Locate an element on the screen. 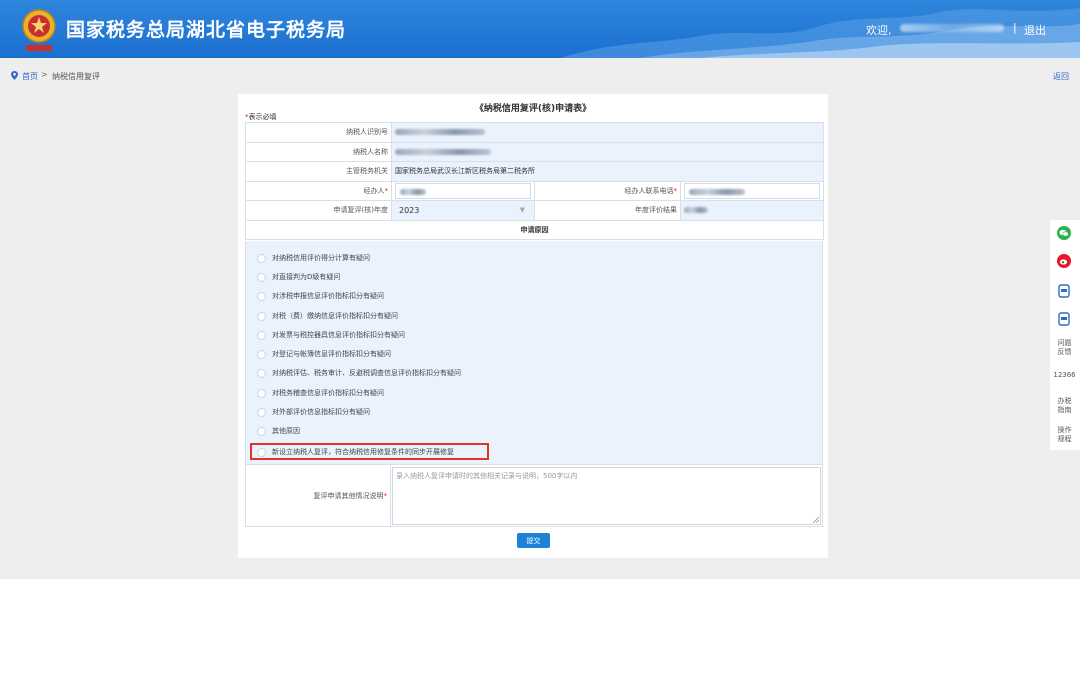  feedback-link: 问题 反馈 is located at coordinates (1064, 348).